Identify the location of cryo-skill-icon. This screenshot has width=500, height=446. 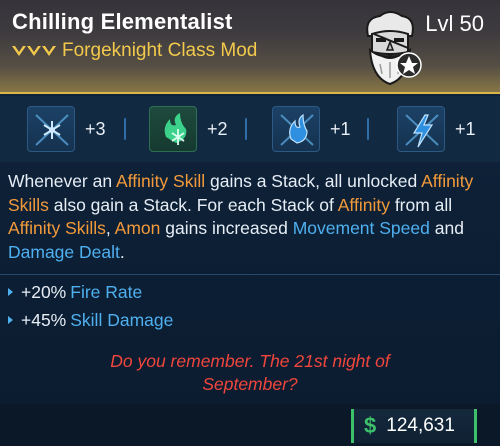
(51, 129).